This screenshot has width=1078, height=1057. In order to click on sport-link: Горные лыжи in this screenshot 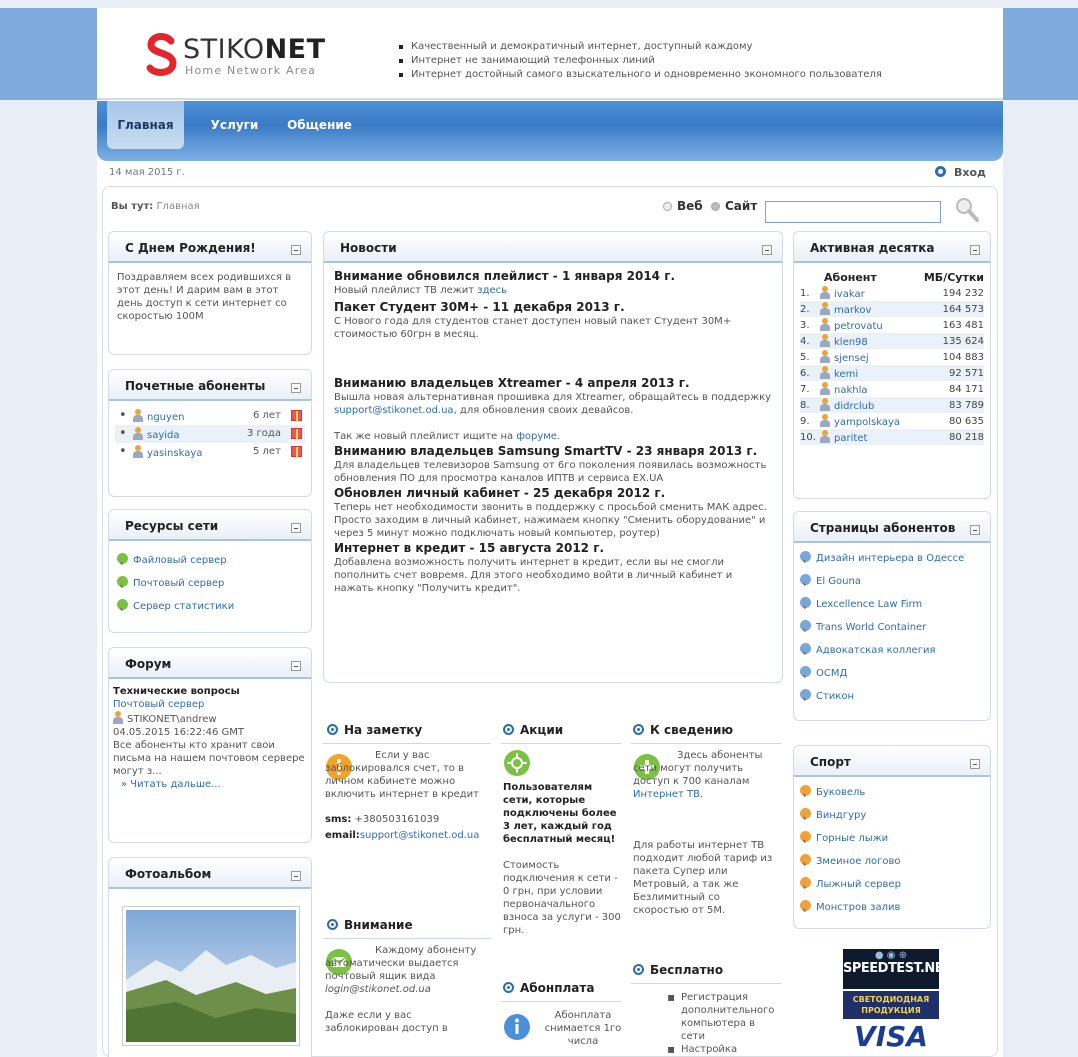, I will do `click(892, 838)`.